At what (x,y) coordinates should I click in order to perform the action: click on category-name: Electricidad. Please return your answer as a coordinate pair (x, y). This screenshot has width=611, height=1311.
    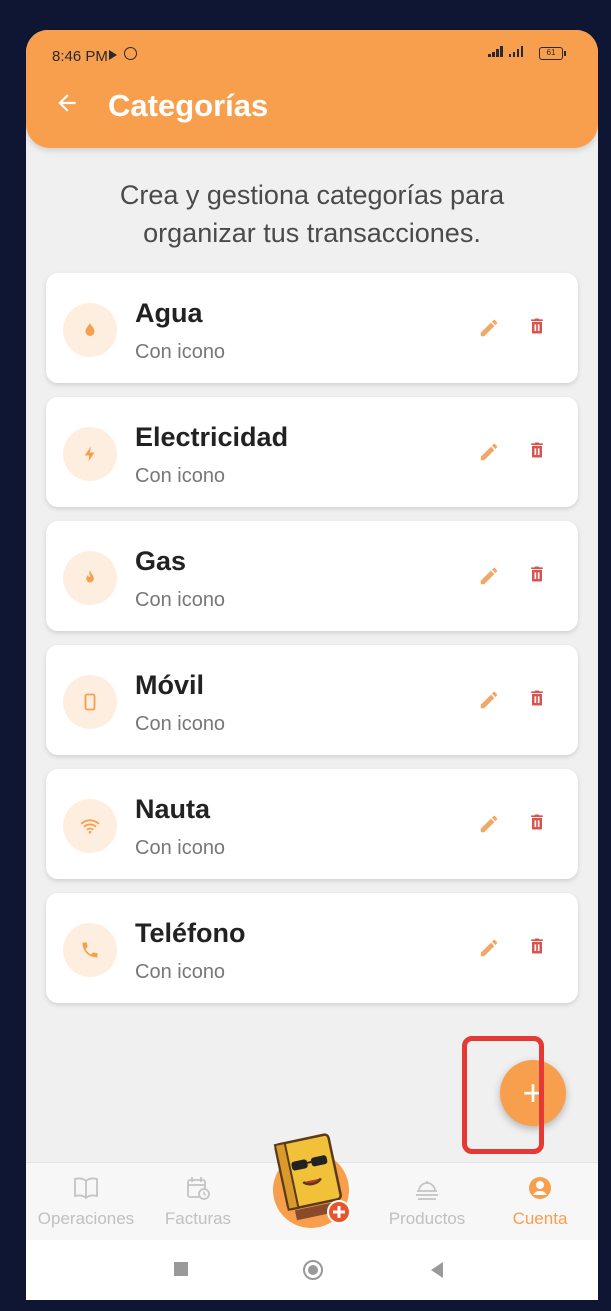
    Looking at the image, I should click on (212, 437).